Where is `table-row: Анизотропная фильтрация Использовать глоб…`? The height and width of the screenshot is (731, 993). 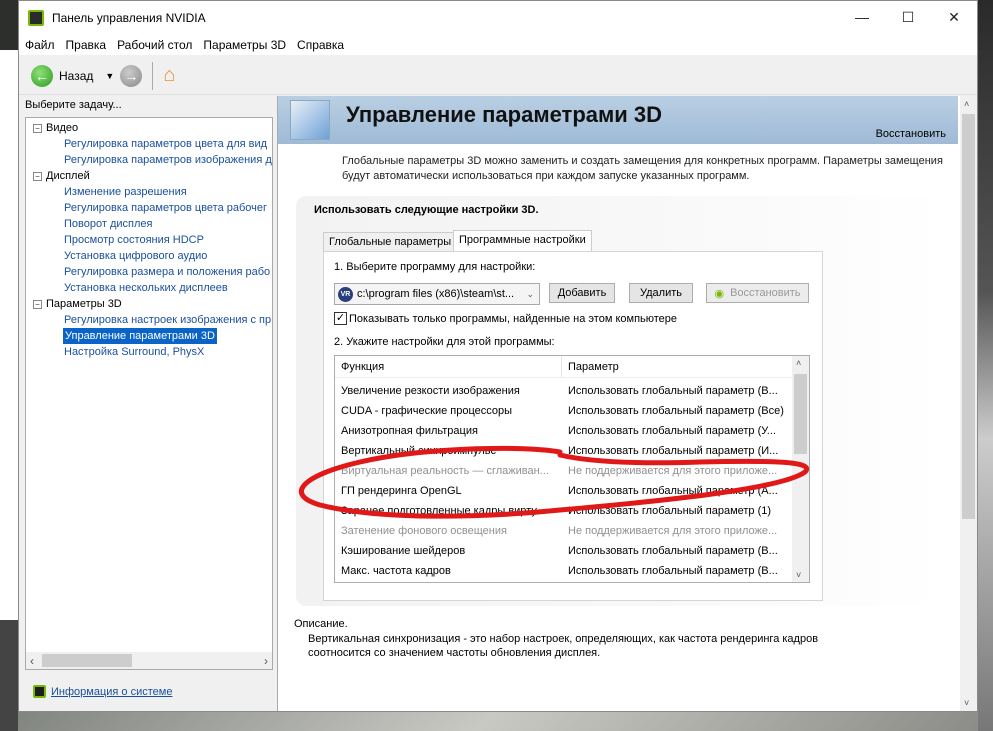 table-row: Анизотропная фильтрация Использовать глоб… is located at coordinates (564, 431).